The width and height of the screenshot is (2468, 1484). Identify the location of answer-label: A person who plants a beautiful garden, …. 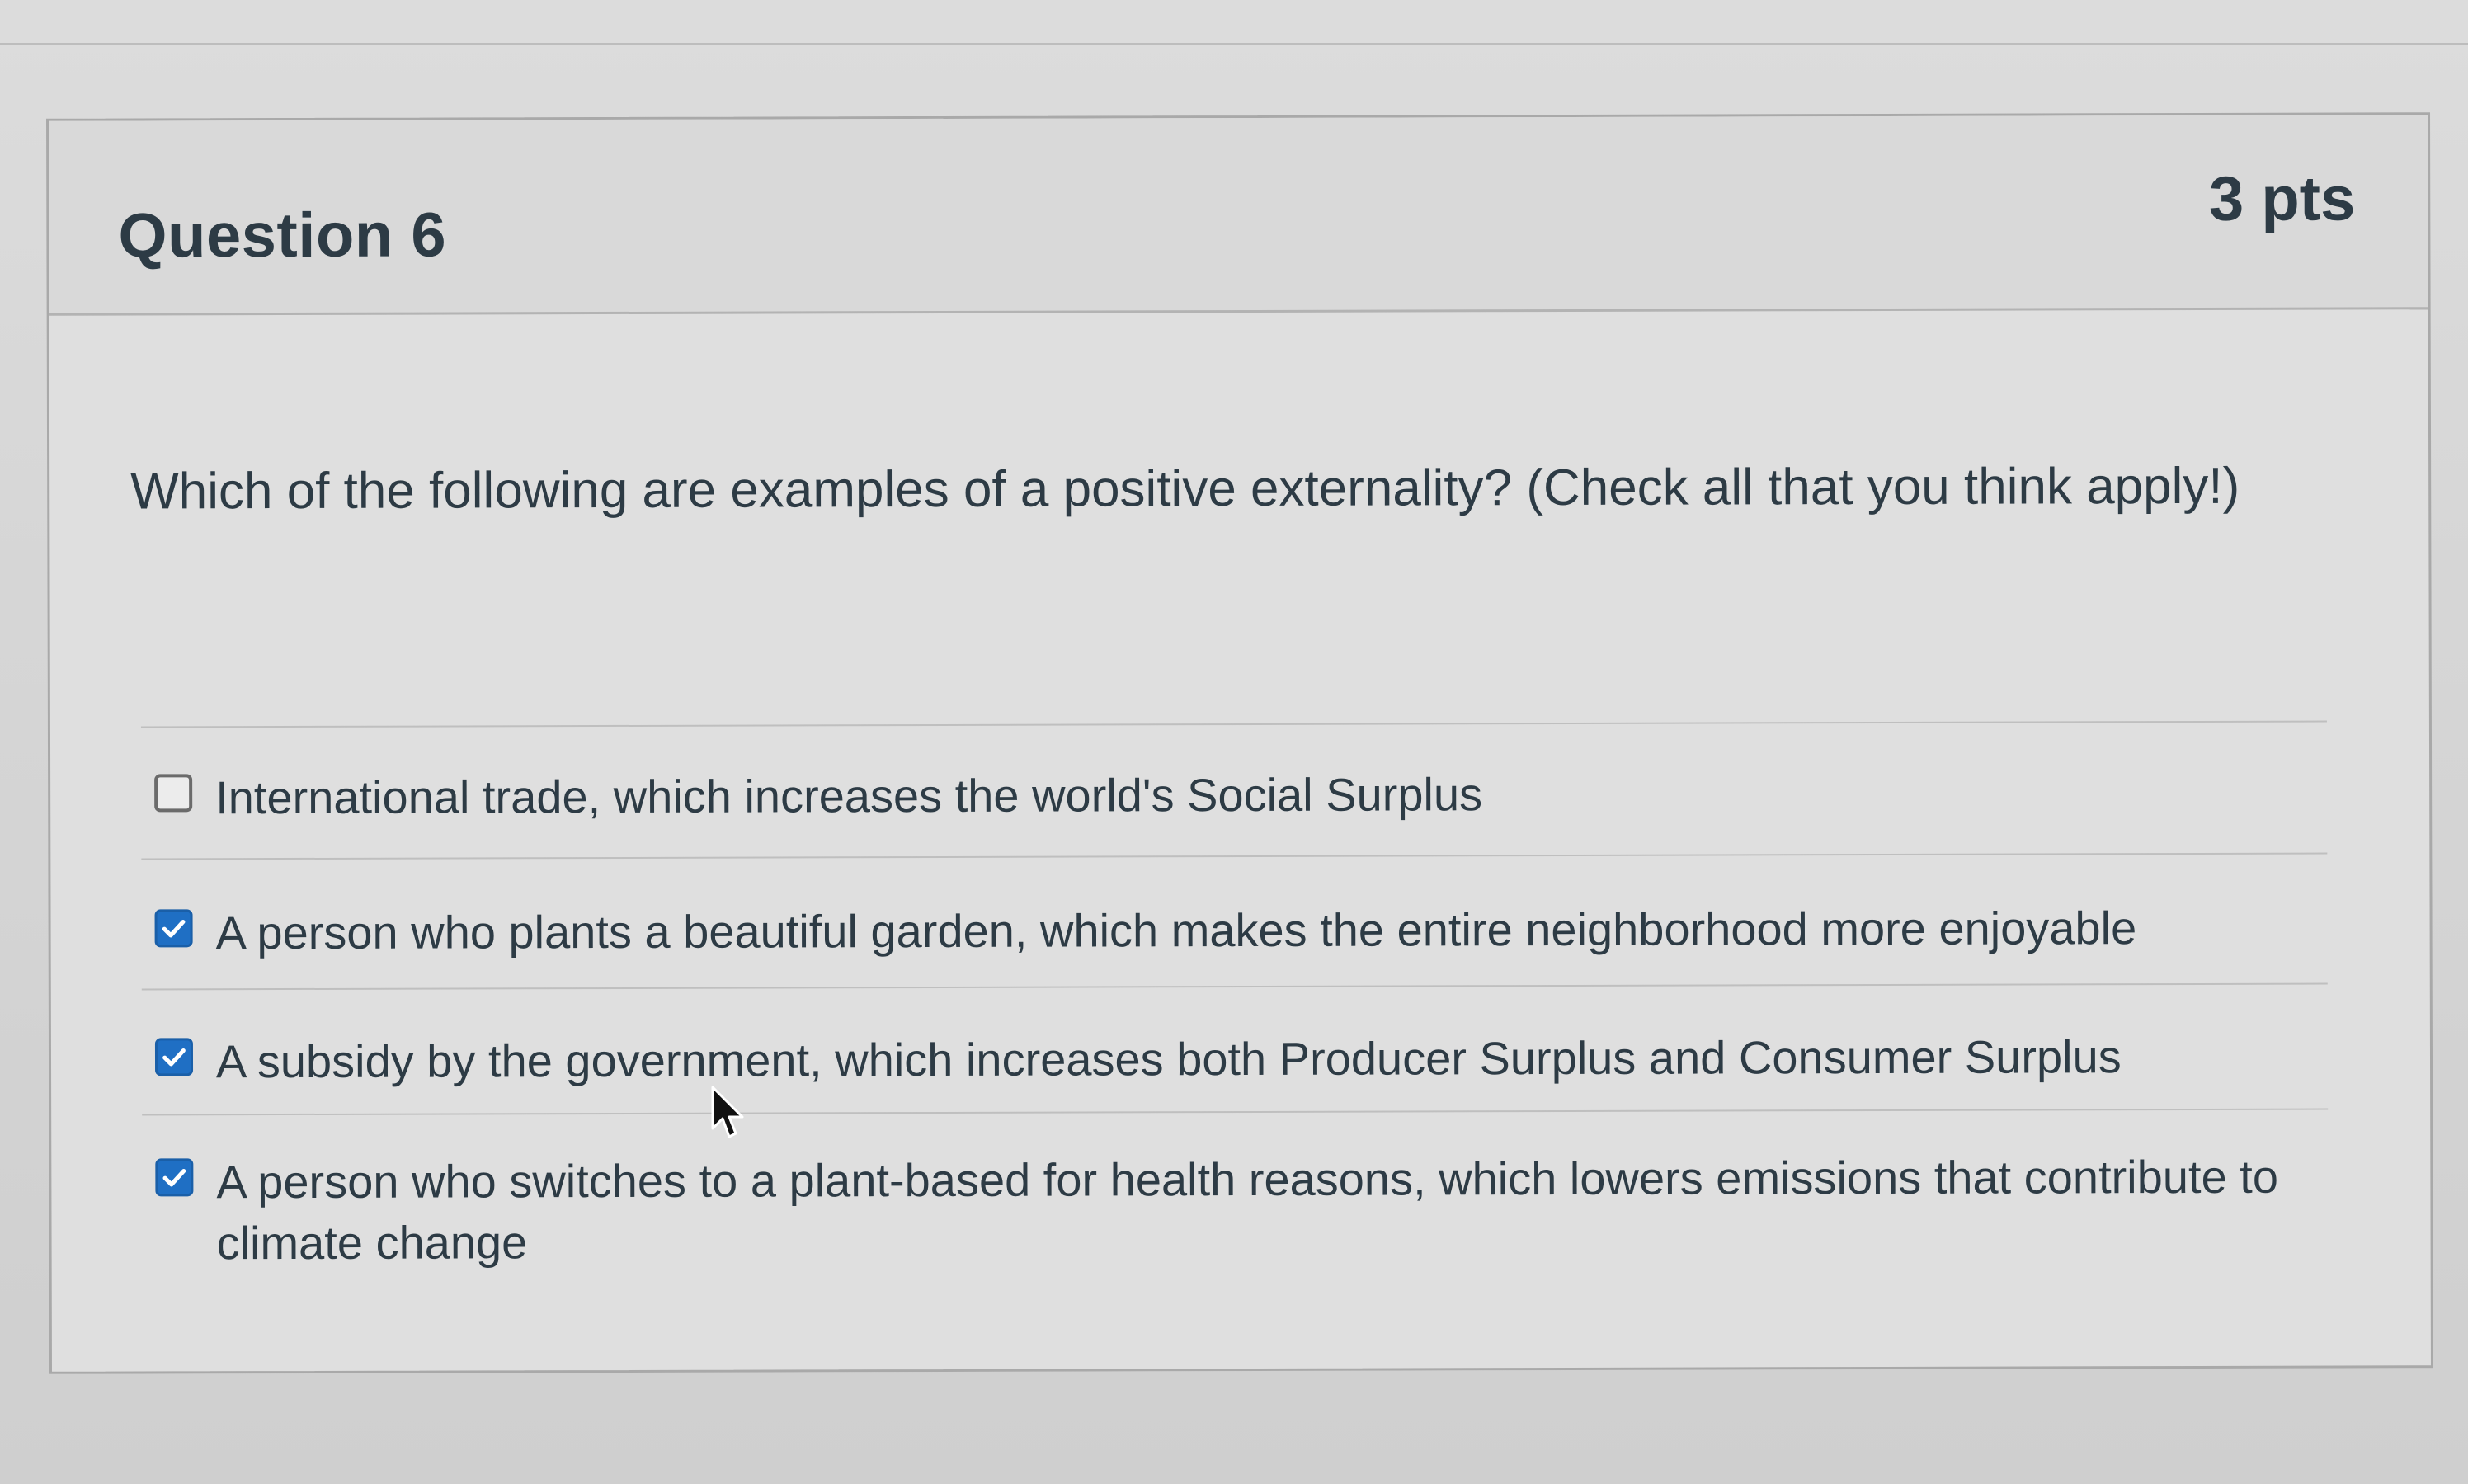
(1176, 930).